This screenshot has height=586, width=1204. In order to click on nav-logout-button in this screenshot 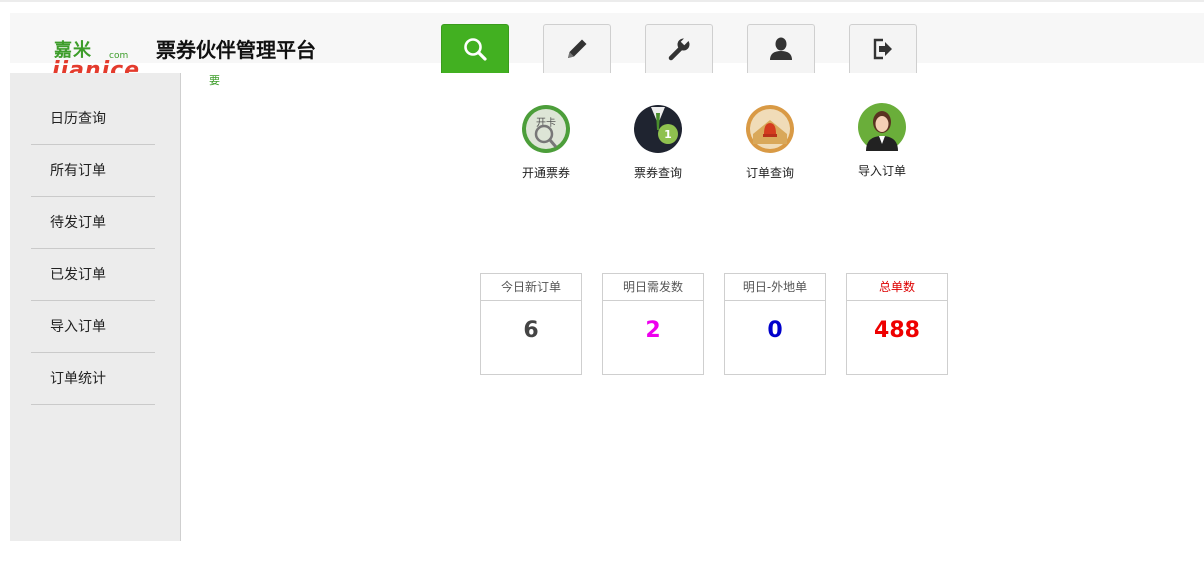, I will do `click(883, 48)`.